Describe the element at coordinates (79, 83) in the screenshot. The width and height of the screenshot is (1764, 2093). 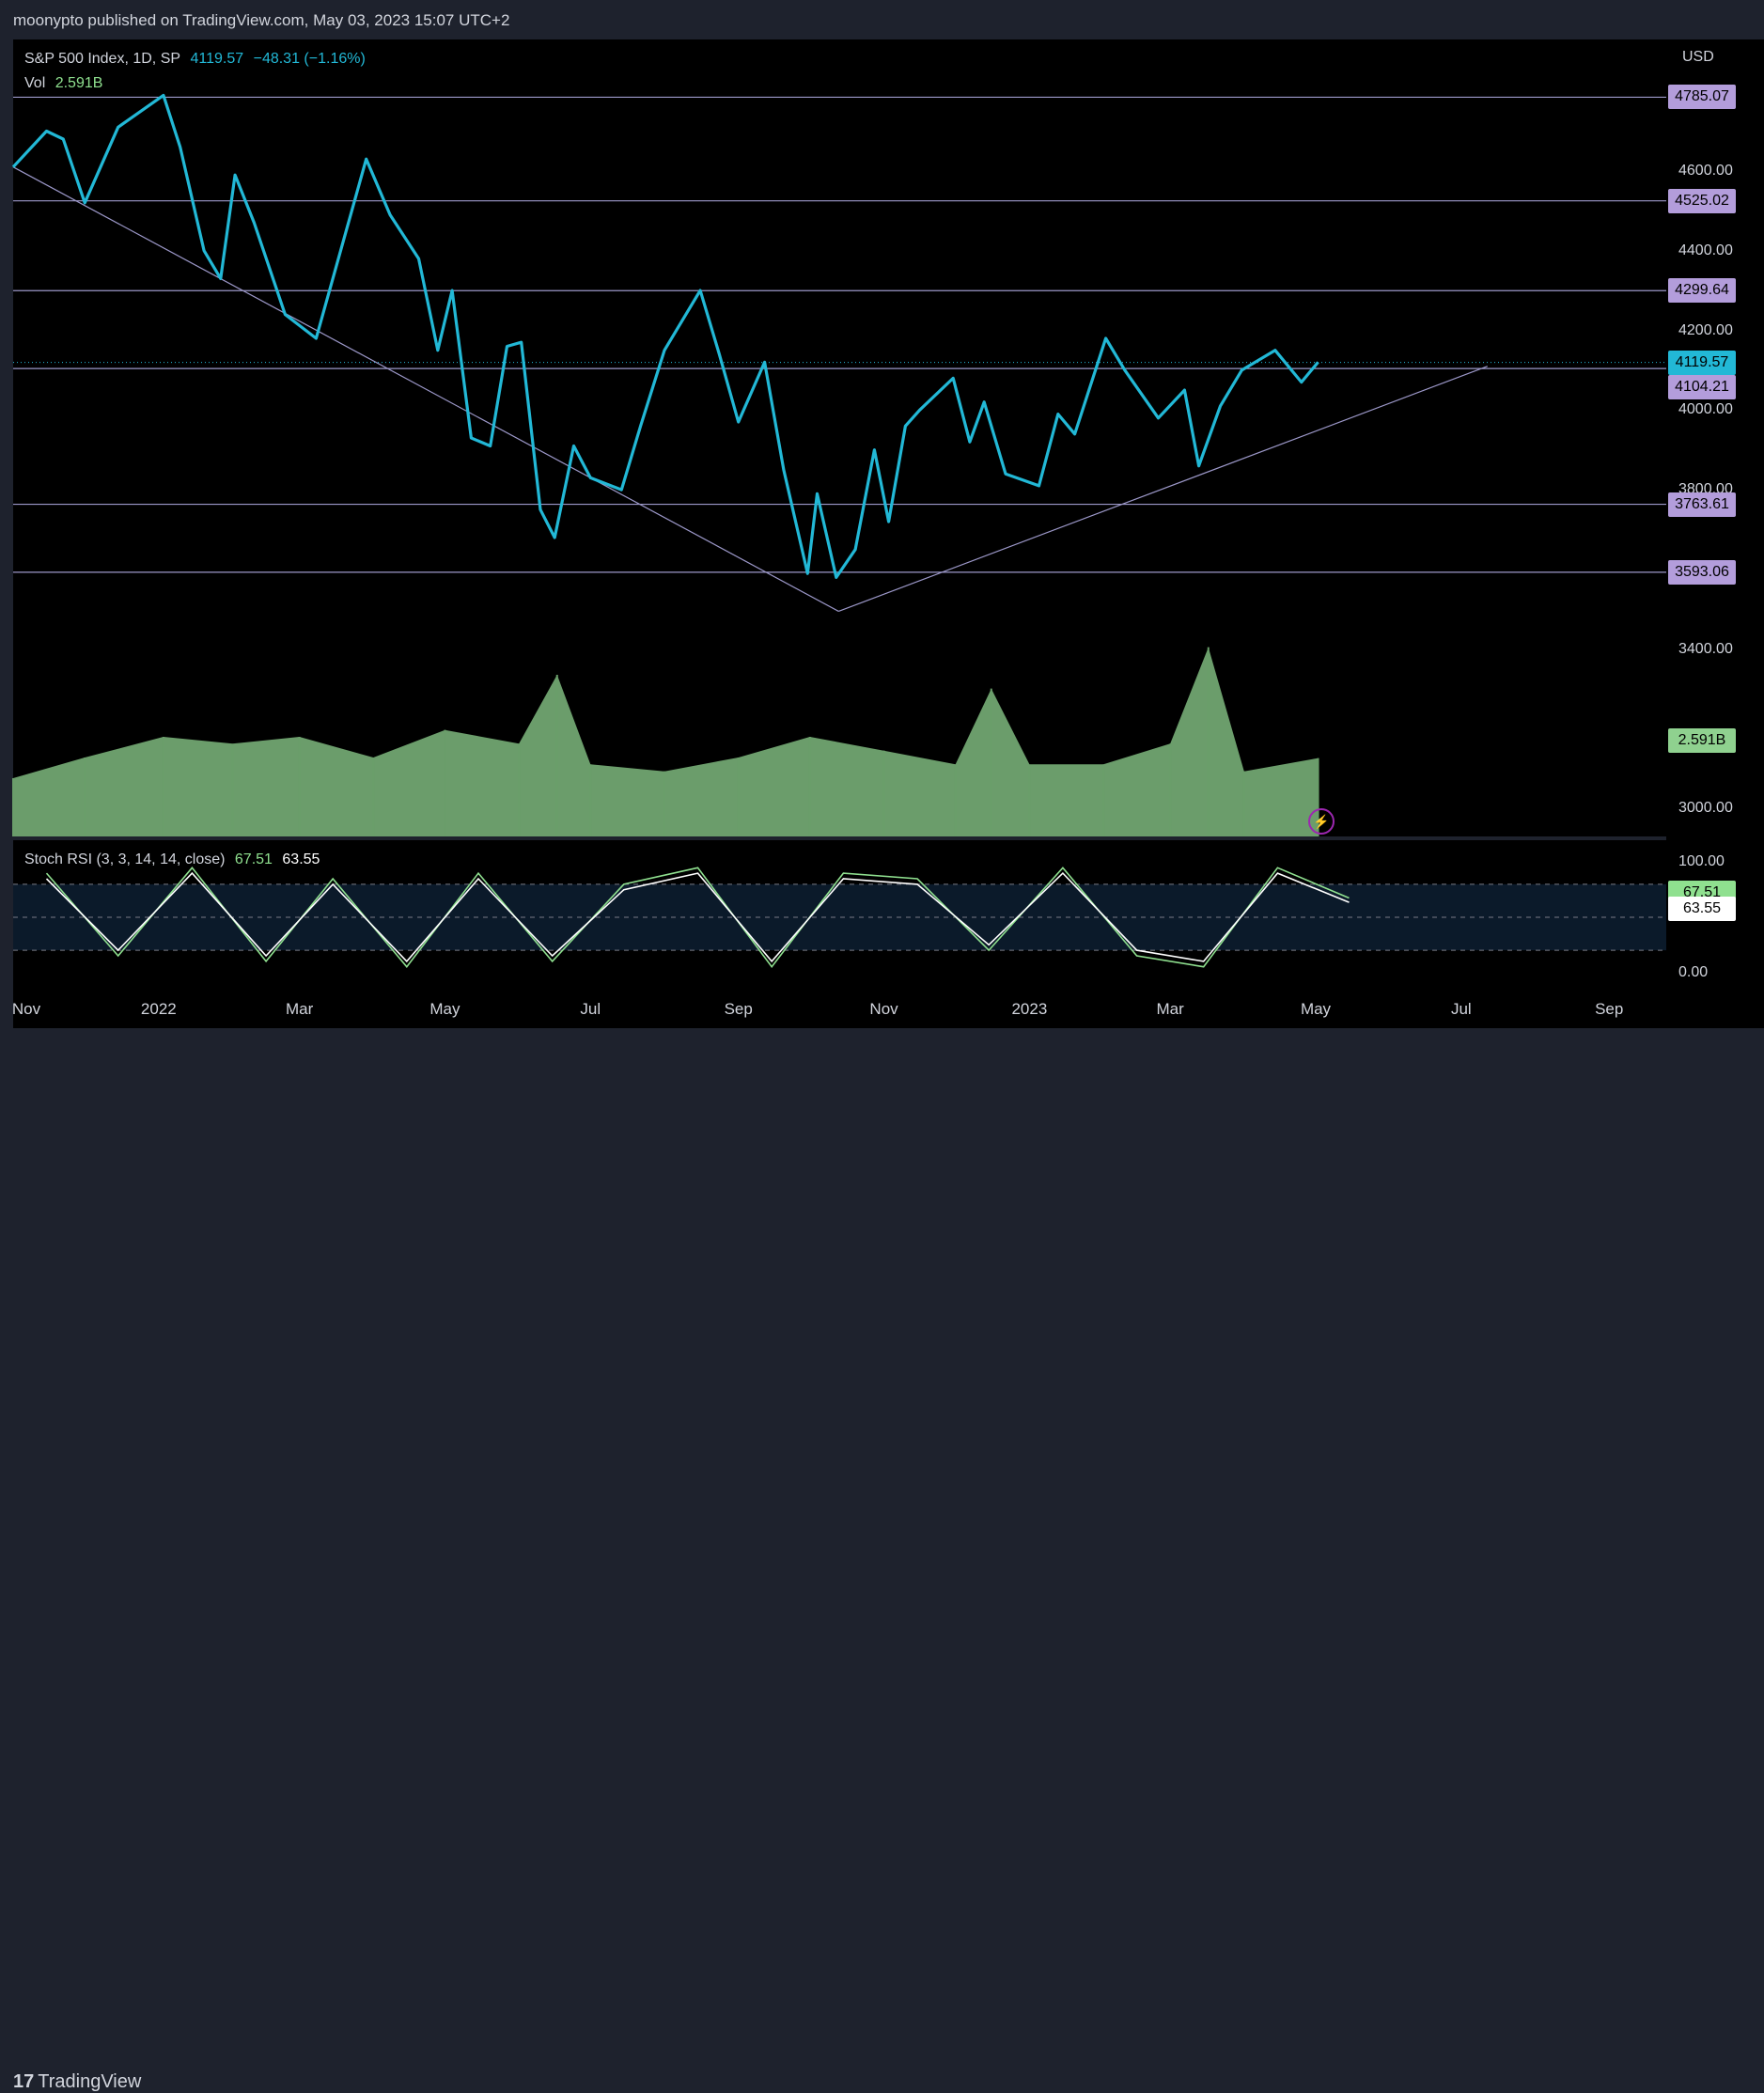
I see `vol-value: 2.591B` at that location.